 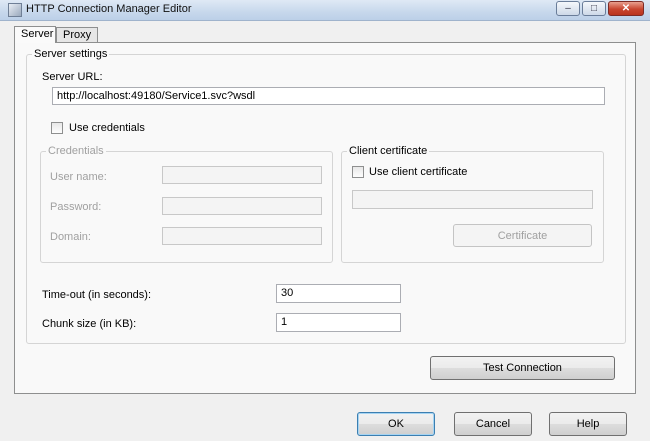 What do you see at coordinates (76, 151) in the screenshot?
I see `credentials-legend: Credentials` at bounding box center [76, 151].